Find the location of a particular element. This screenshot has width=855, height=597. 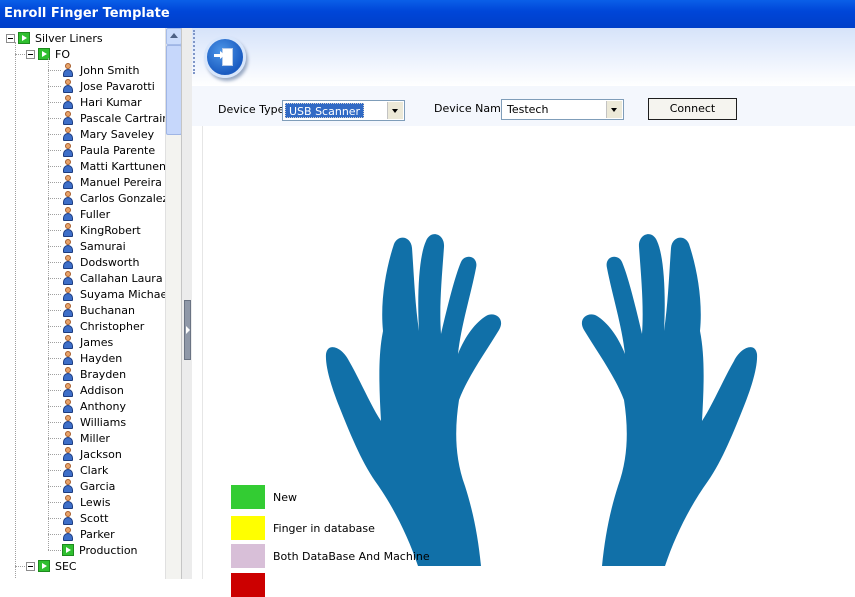

tree-item-user: Manuel Pereira is located at coordinates (112, 182).